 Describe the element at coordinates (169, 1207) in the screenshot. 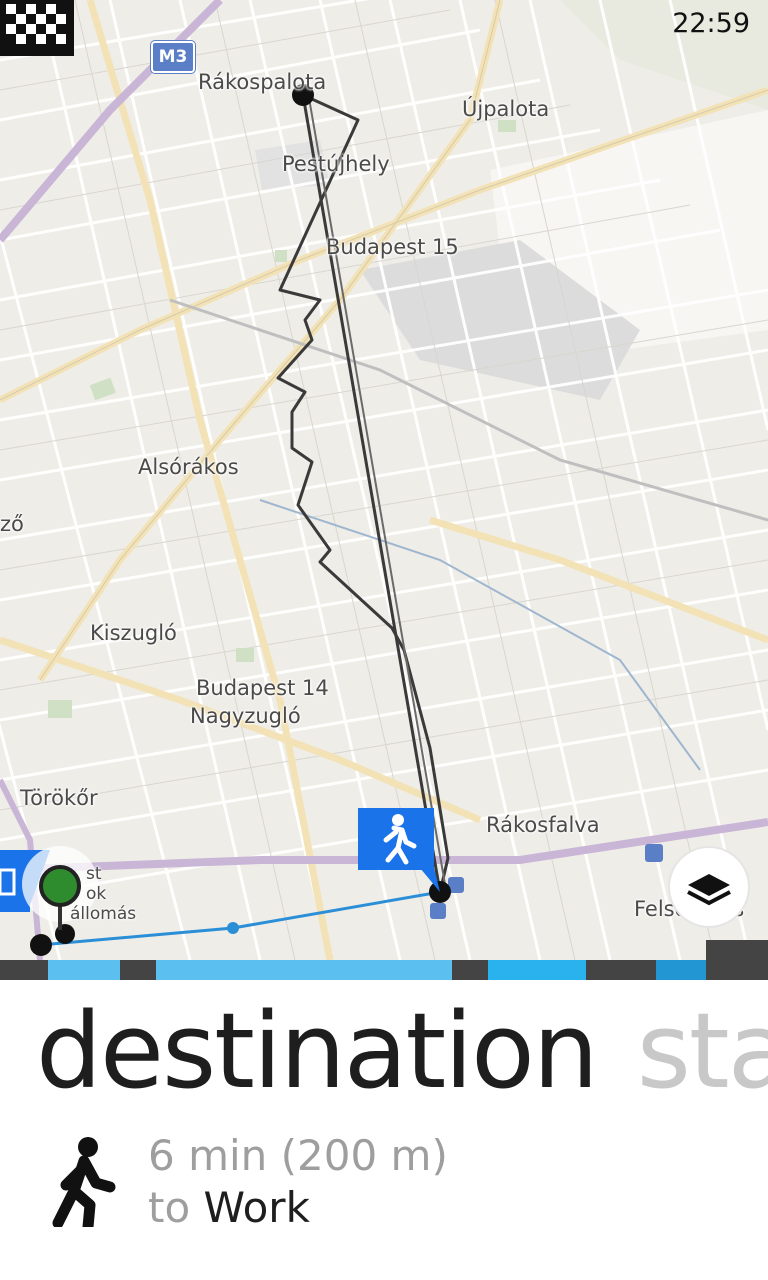

I see `to-label: to` at that location.